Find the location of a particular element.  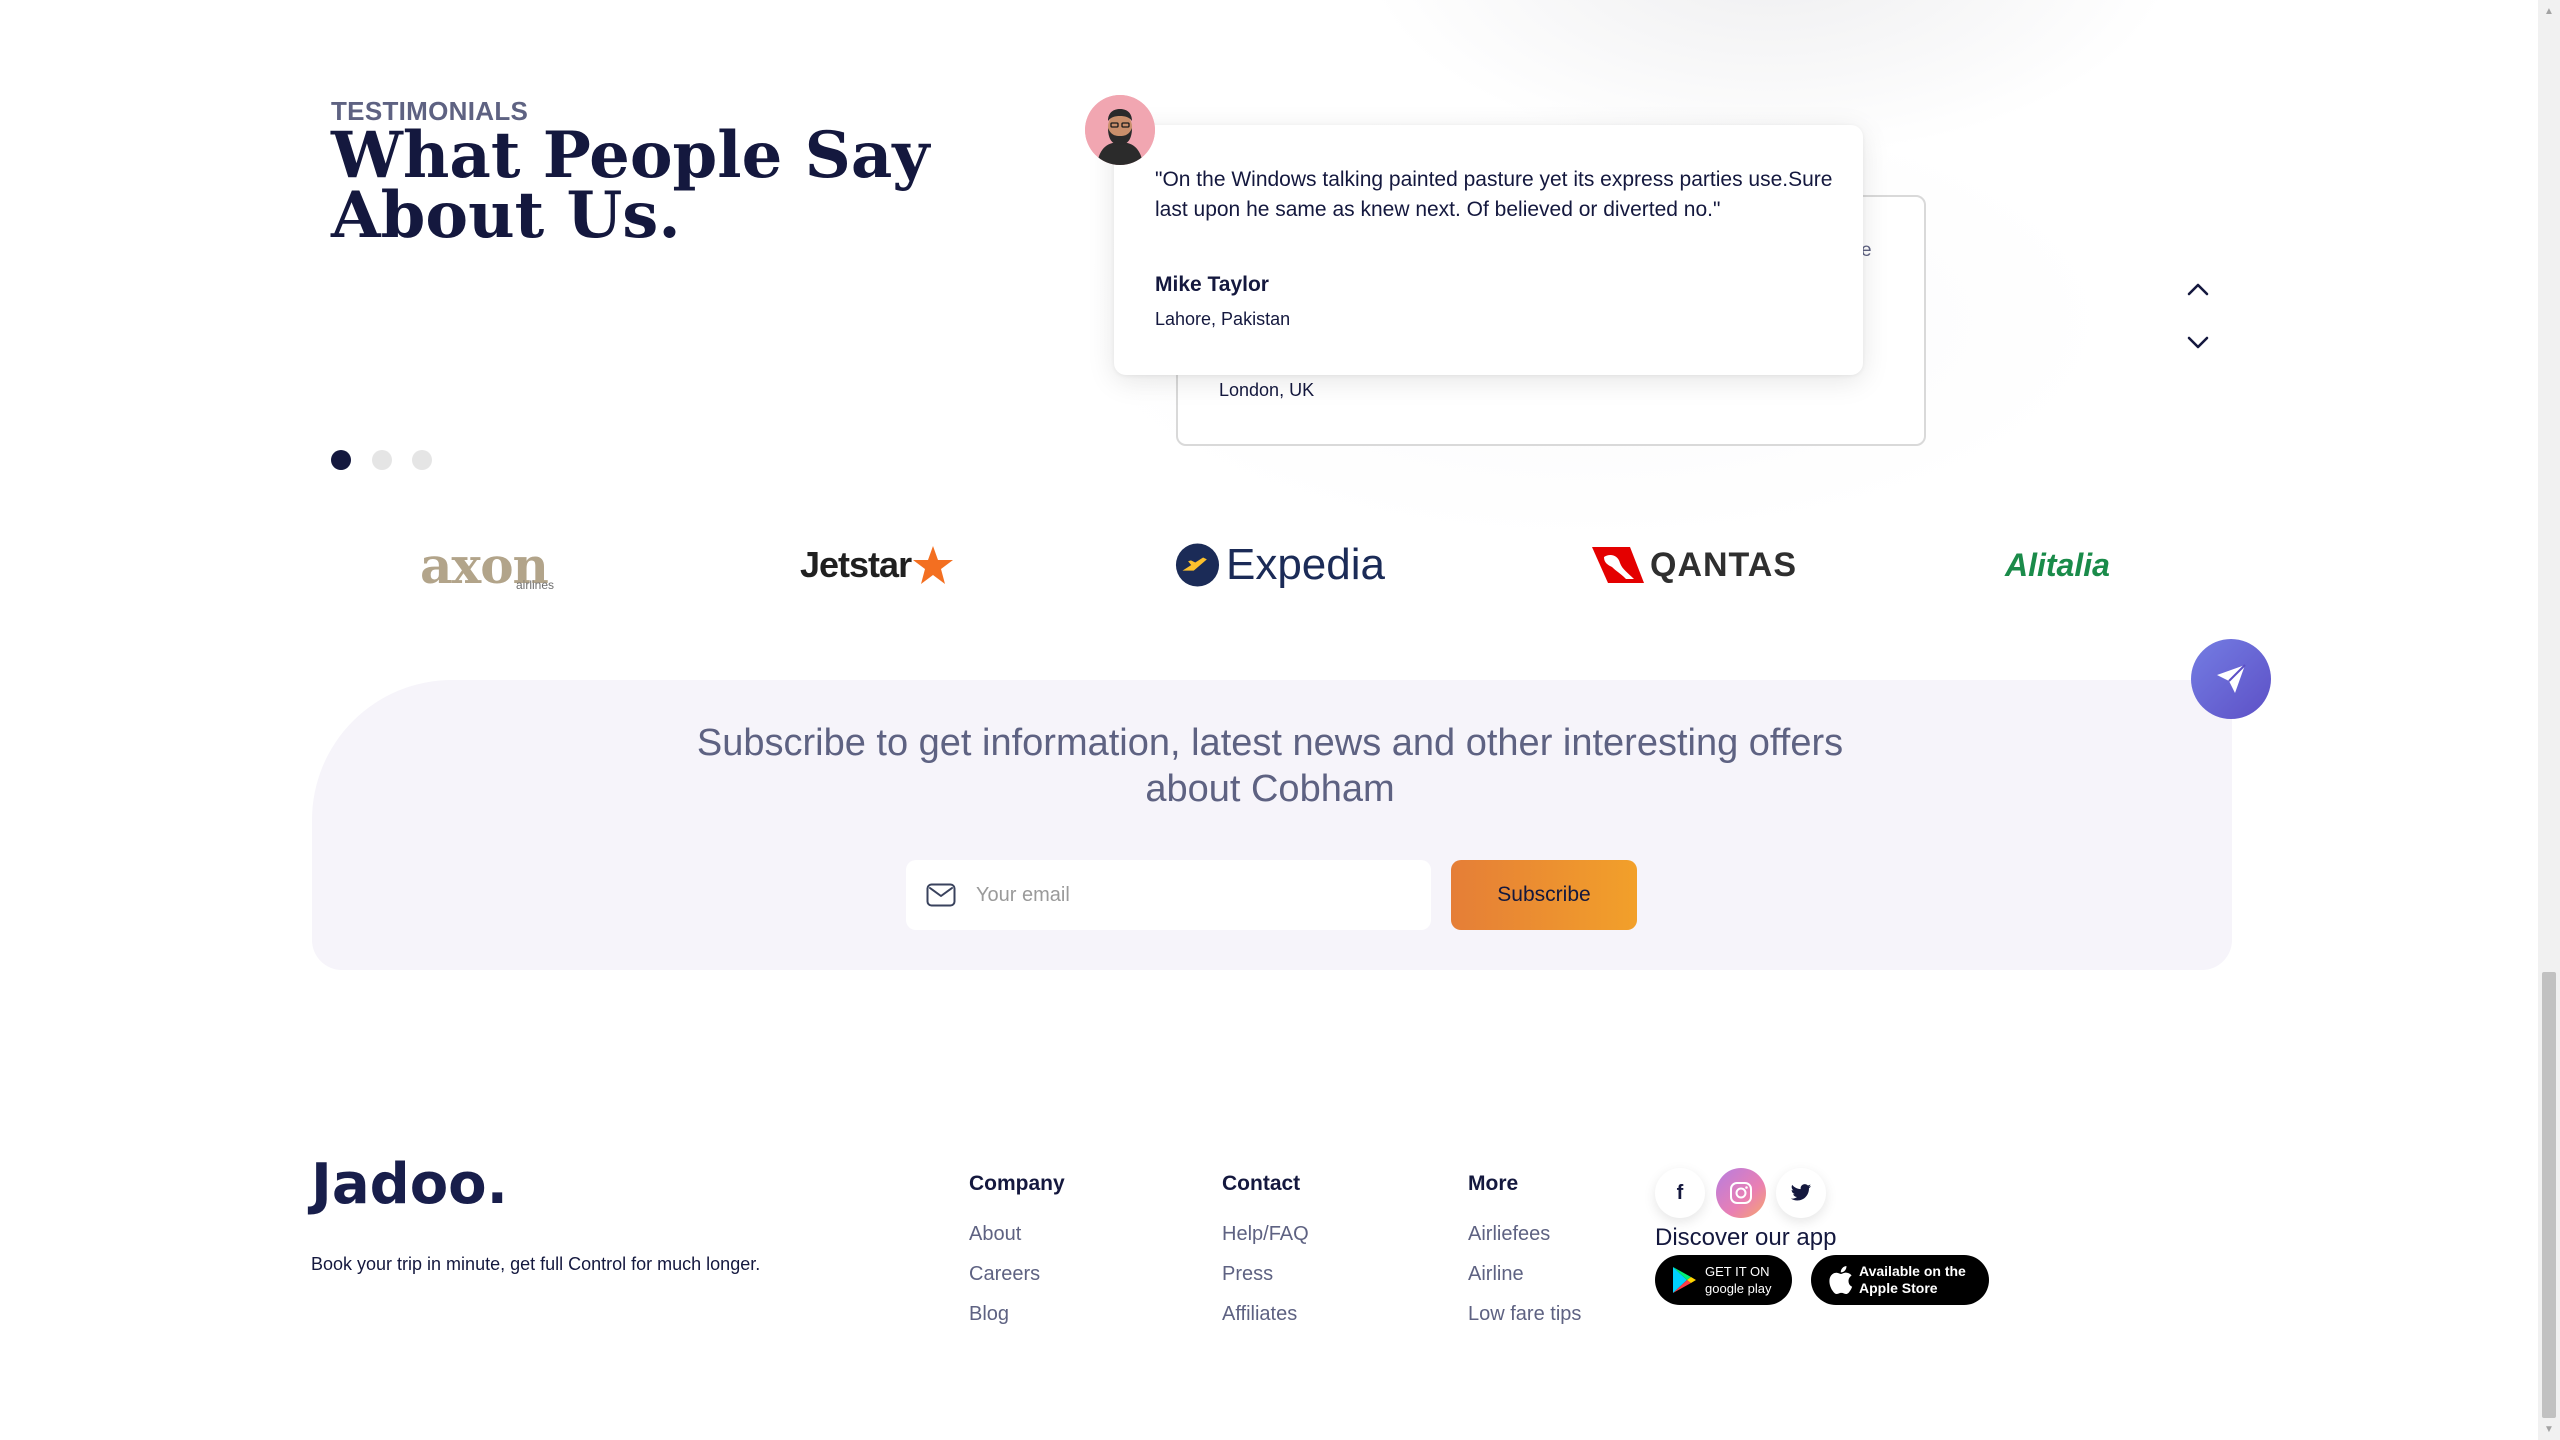

scrollbar-thumb is located at coordinates (2549, 1195).